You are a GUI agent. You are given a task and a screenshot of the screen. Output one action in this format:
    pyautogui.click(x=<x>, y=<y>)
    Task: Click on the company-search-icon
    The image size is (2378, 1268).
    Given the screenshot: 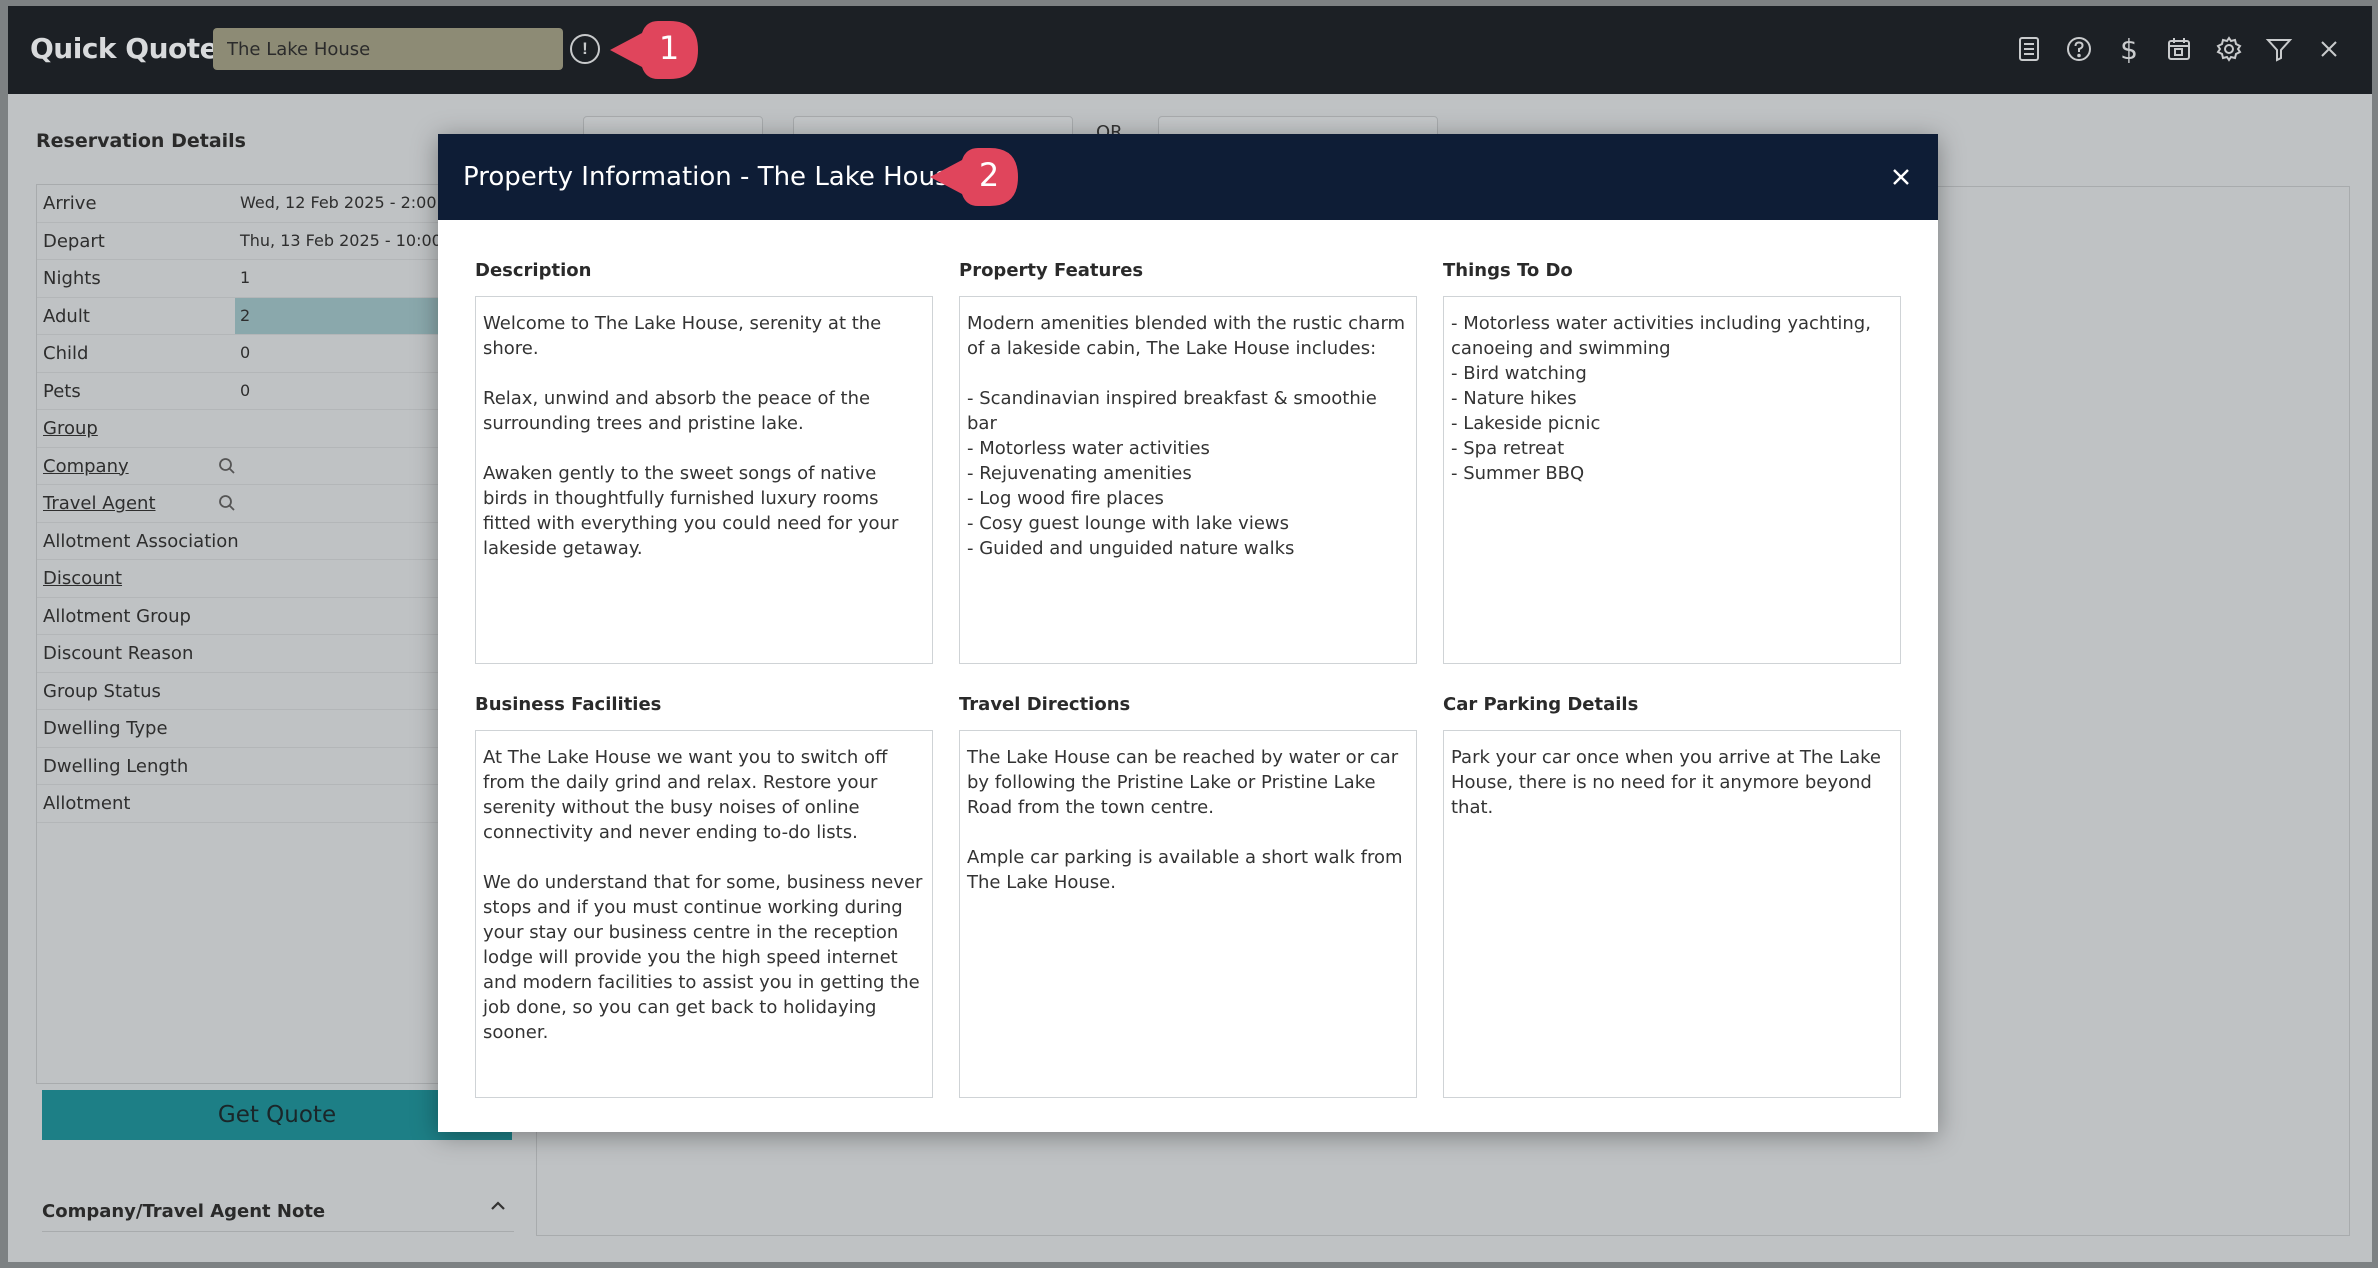 What is the action you would take?
    pyautogui.click(x=227, y=466)
    